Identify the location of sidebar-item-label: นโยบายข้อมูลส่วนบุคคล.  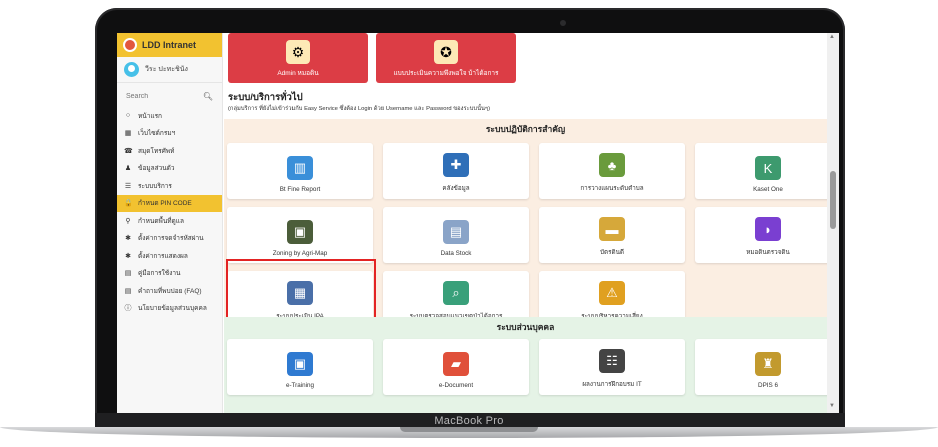
(172, 309).